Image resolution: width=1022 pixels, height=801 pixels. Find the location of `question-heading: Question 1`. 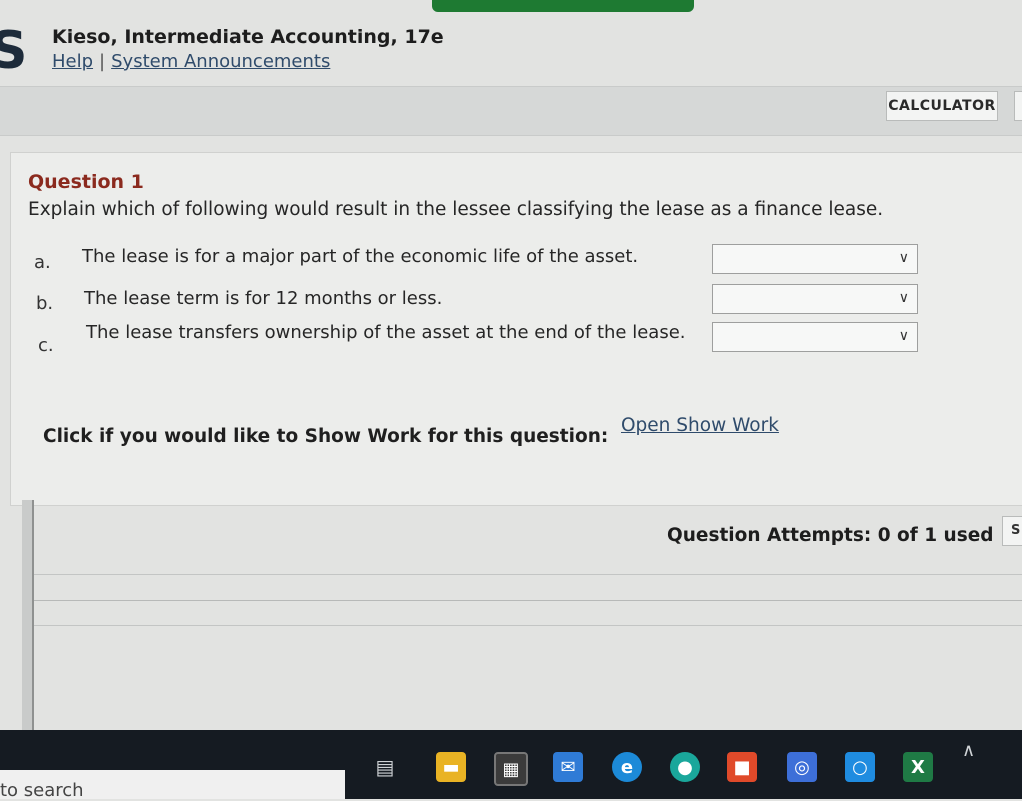

question-heading: Question 1 is located at coordinates (86, 182).